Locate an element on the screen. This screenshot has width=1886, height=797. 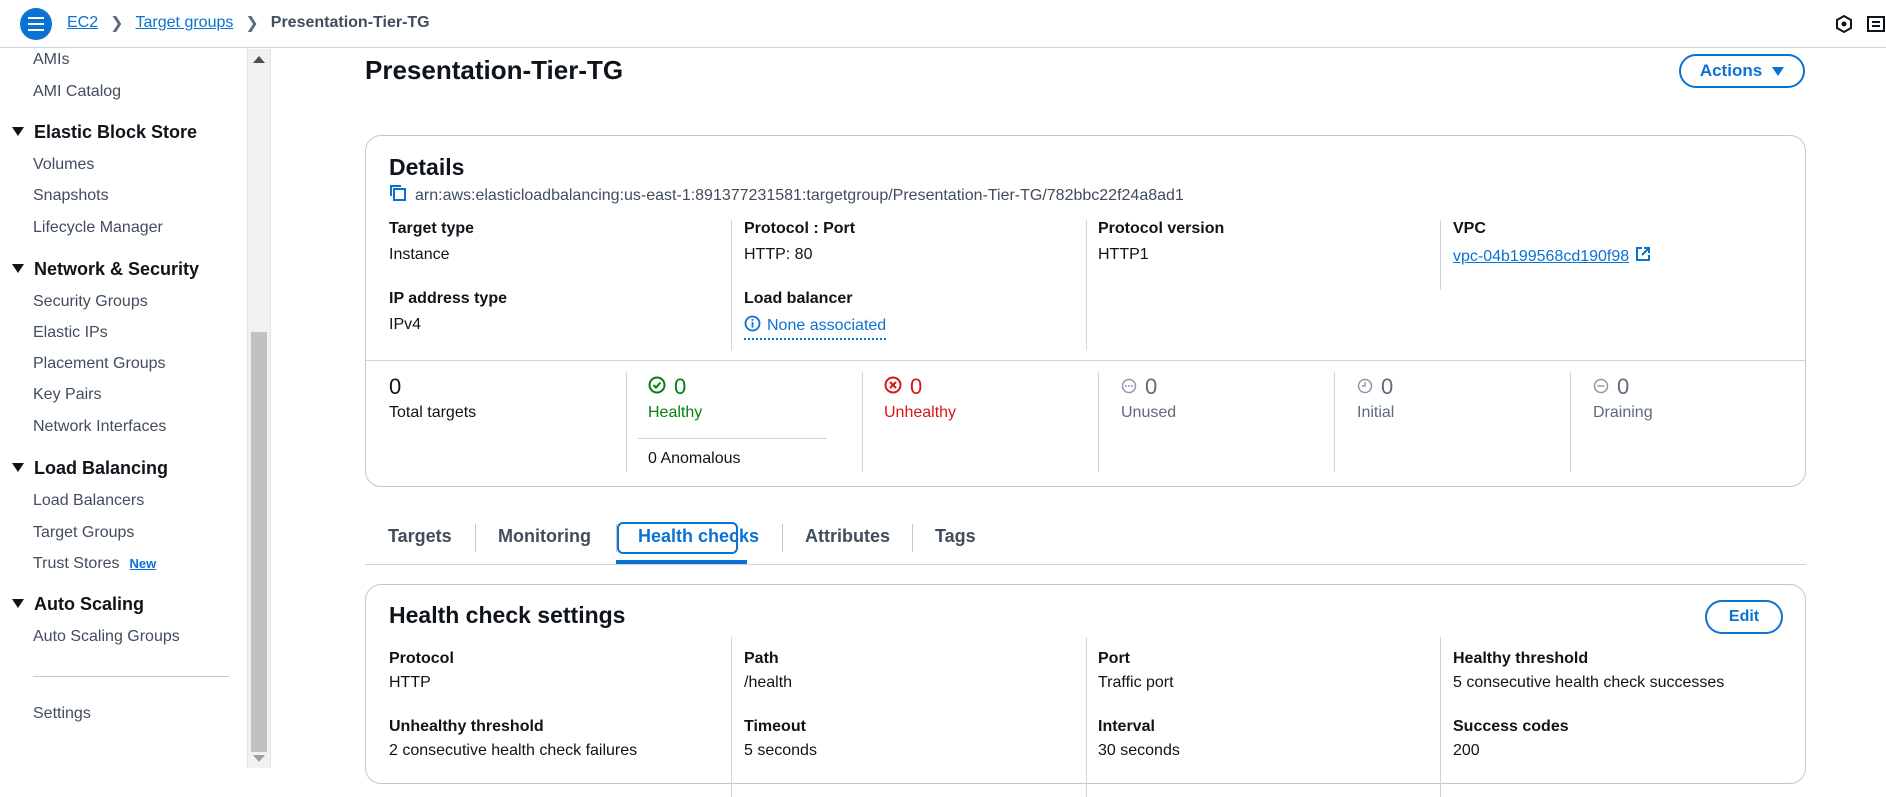
draining-count: 0 is located at coordinates (1611, 387).